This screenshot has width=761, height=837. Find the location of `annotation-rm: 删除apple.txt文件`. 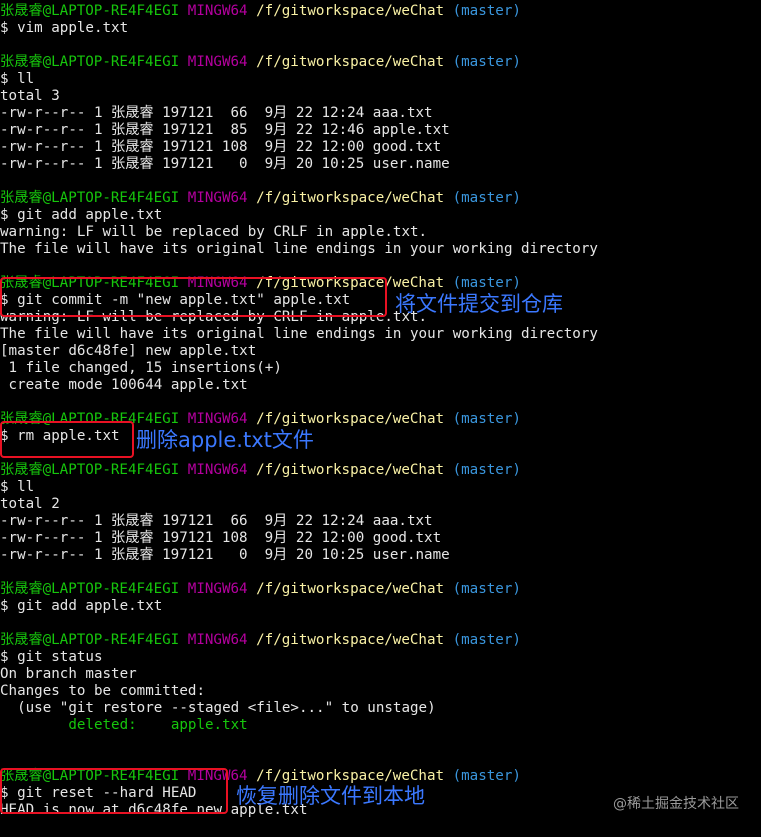

annotation-rm: 删除apple.txt文件 is located at coordinates (225, 440).